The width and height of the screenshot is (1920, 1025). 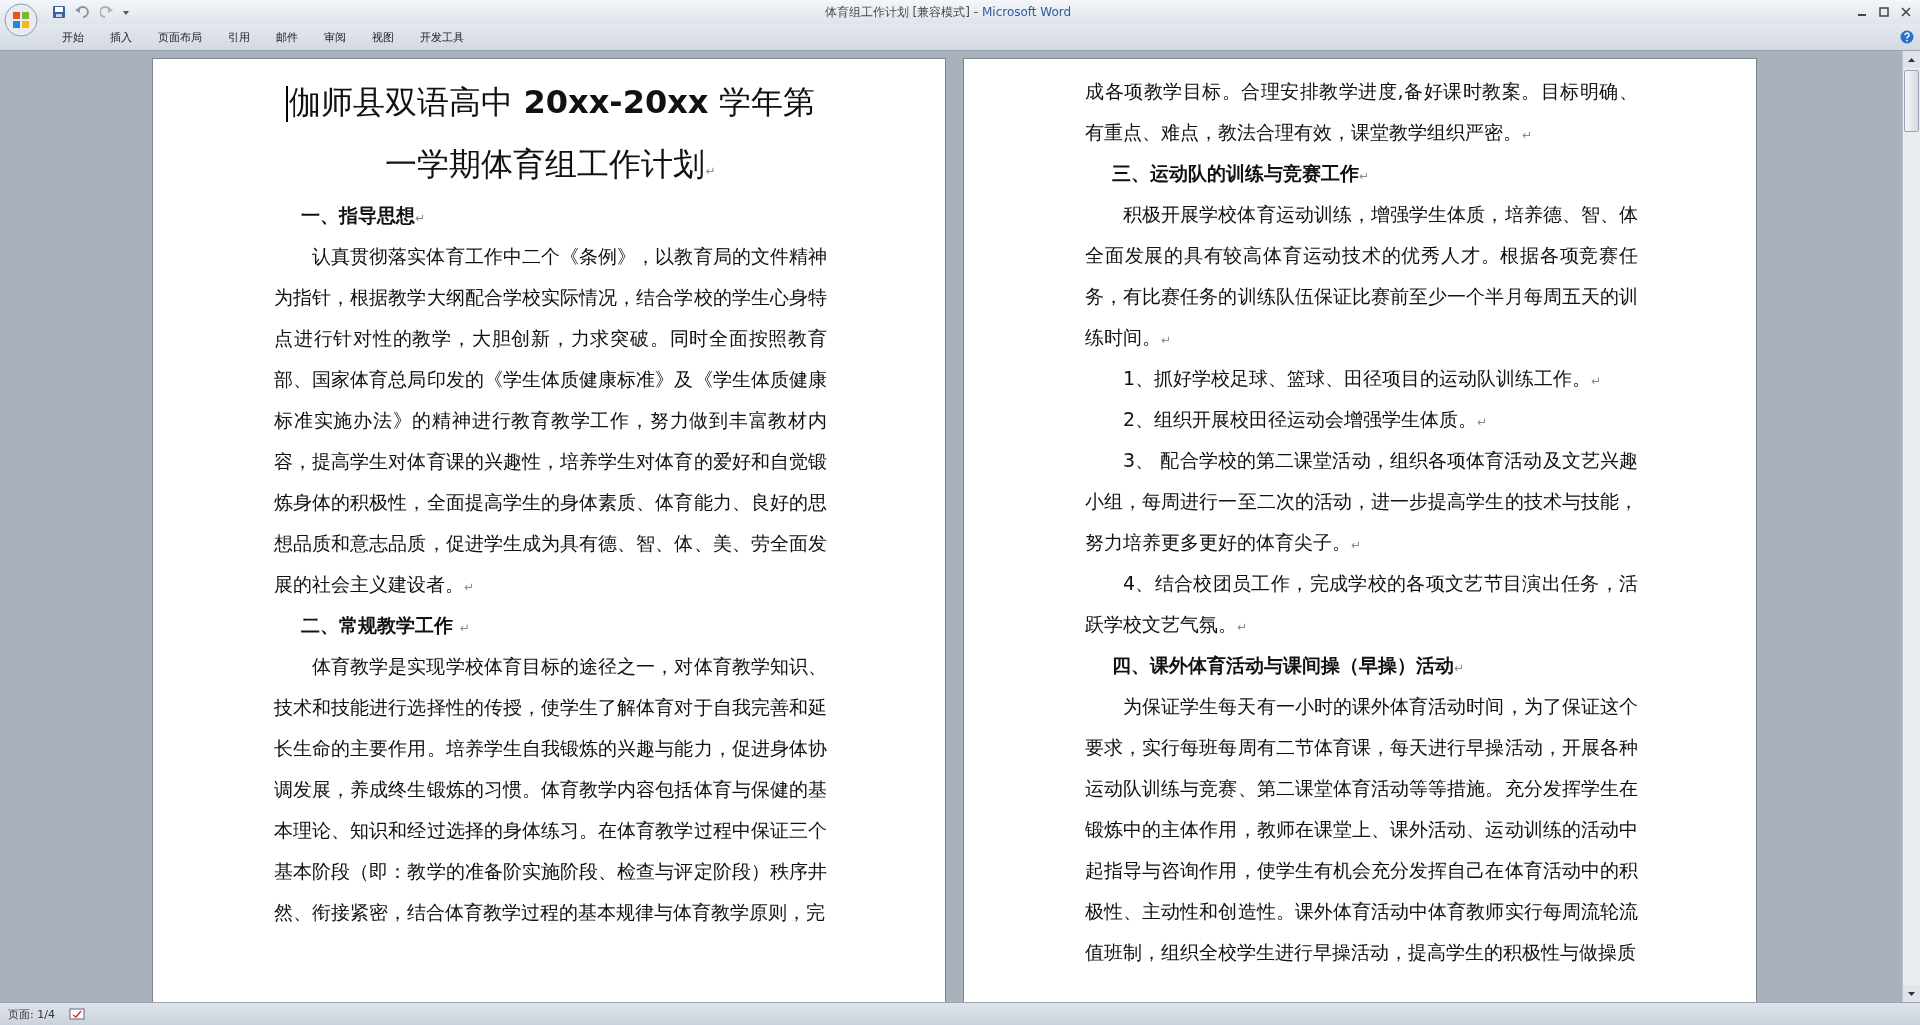 I want to click on scroll-up-button, so click(x=1911, y=59).